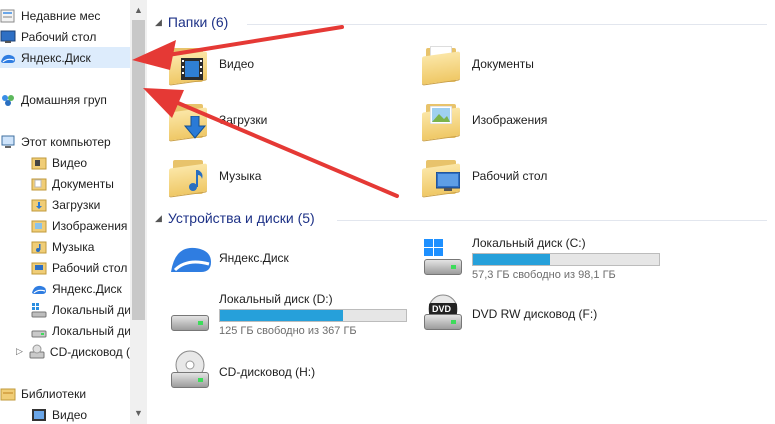  Describe the element at coordinates (8, 142) in the screenshot. I see `computer-icon` at that location.